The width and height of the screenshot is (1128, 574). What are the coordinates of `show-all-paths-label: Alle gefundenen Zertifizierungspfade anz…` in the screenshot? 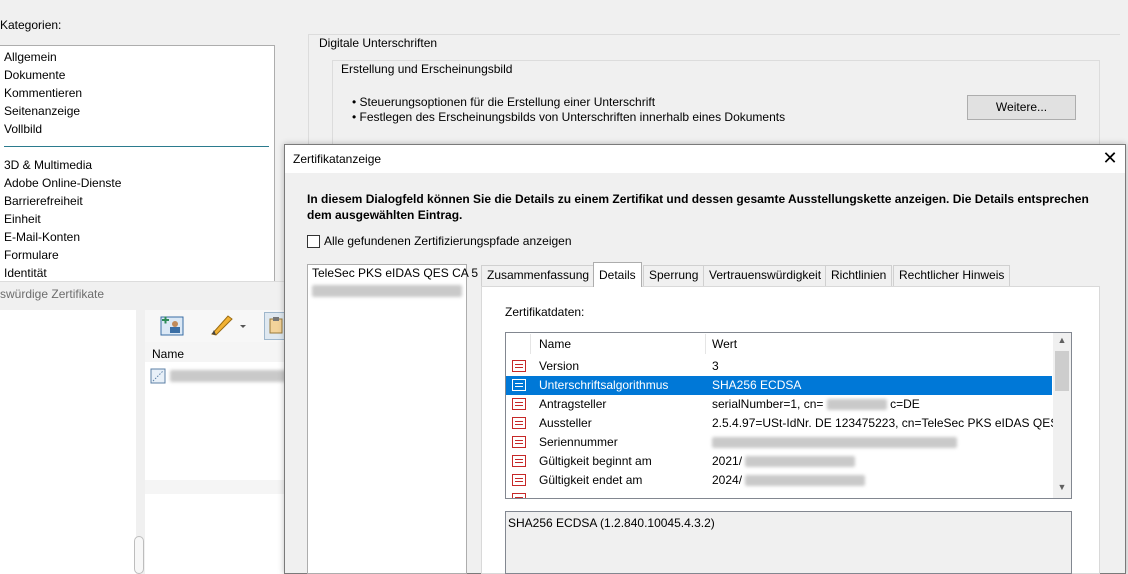 It's located at (448, 241).